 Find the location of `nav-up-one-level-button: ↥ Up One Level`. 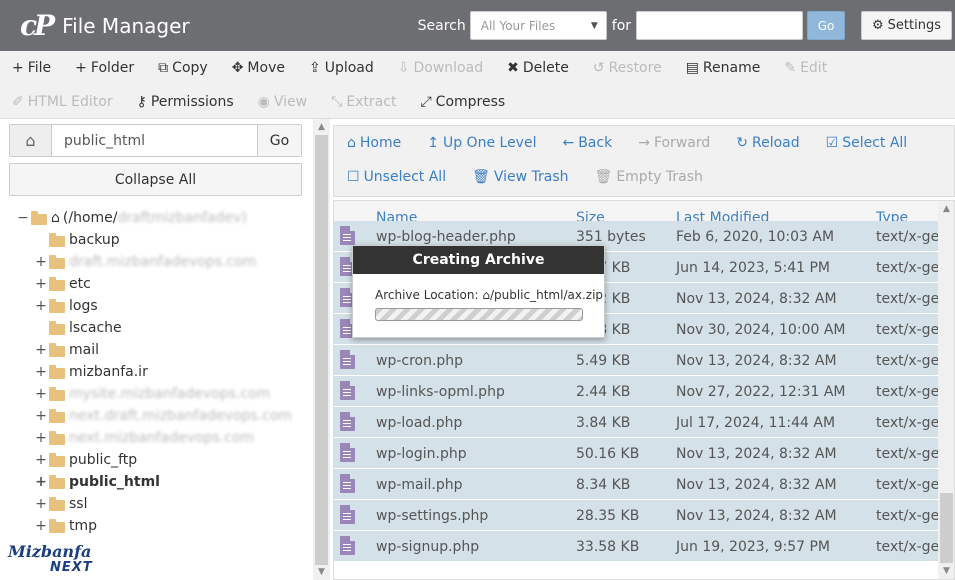

nav-up-one-level-button: ↥ Up One Level is located at coordinates (481, 143).